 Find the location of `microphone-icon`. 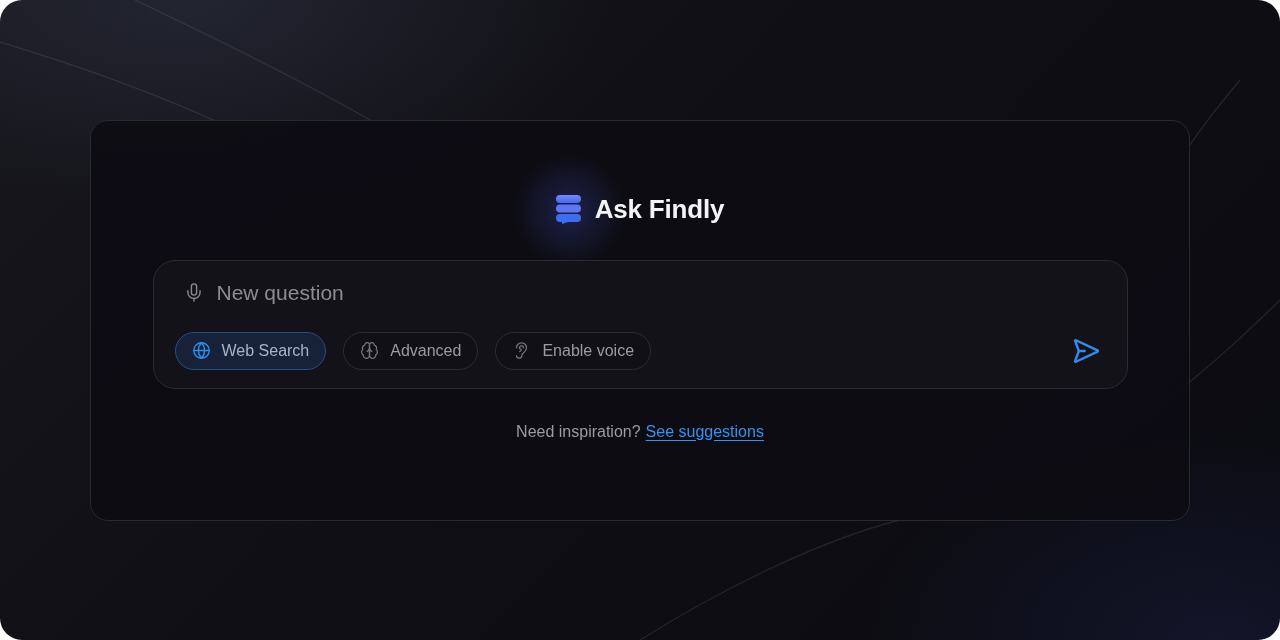

microphone-icon is located at coordinates (193, 292).